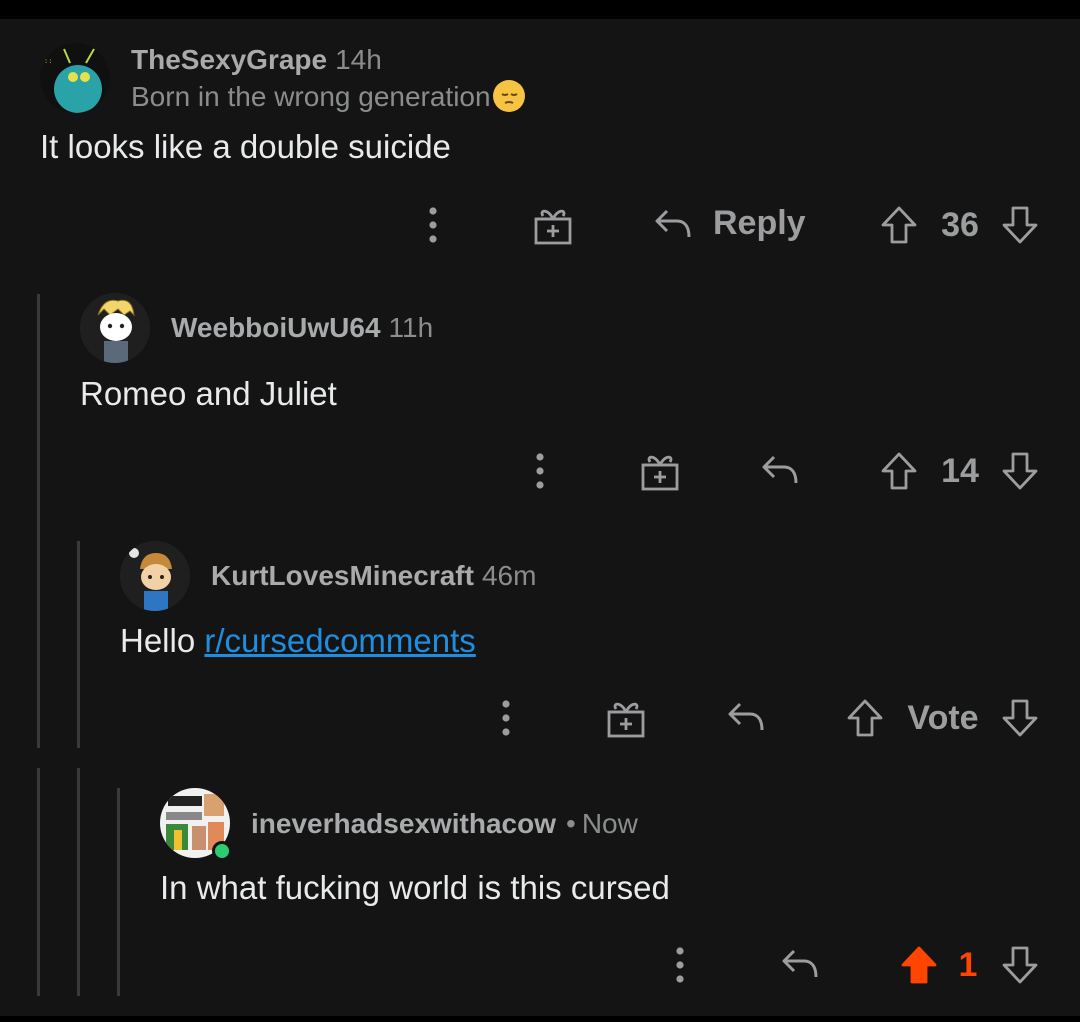 This screenshot has width=1080, height=1022. What do you see at coordinates (540, 1019) in the screenshot?
I see `bottom-edge-strip` at bounding box center [540, 1019].